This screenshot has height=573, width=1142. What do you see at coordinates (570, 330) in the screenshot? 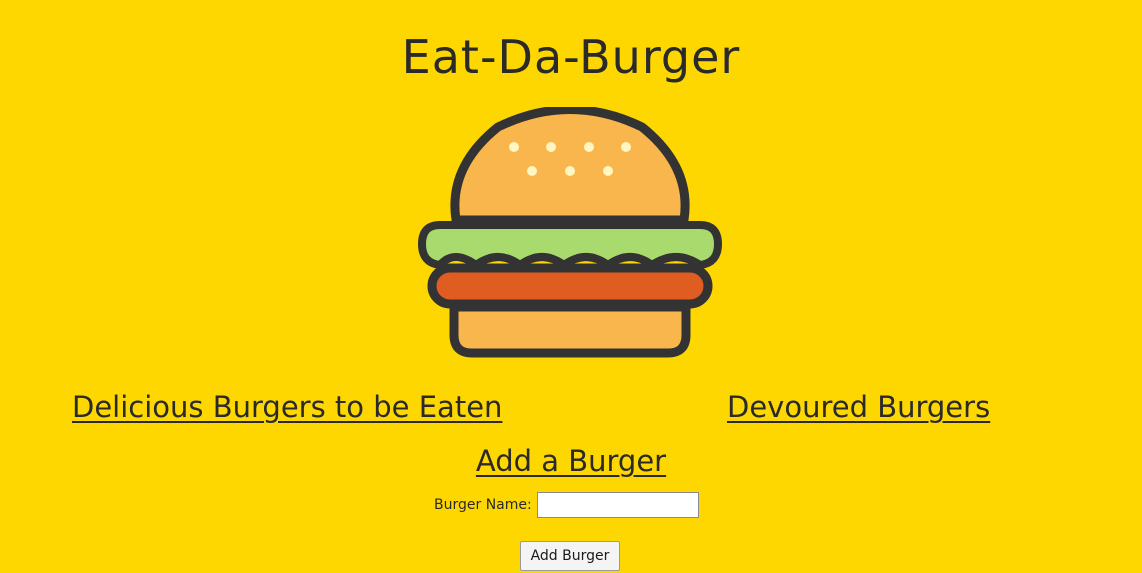
I see `bottom-bun` at bounding box center [570, 330].